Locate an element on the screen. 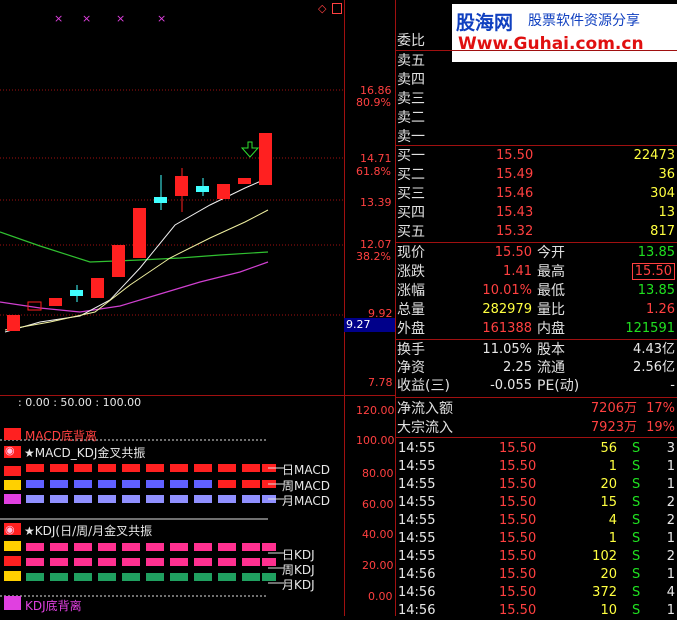  buy-row: 买三 15.46 304 is located at coordinates (536, 194).